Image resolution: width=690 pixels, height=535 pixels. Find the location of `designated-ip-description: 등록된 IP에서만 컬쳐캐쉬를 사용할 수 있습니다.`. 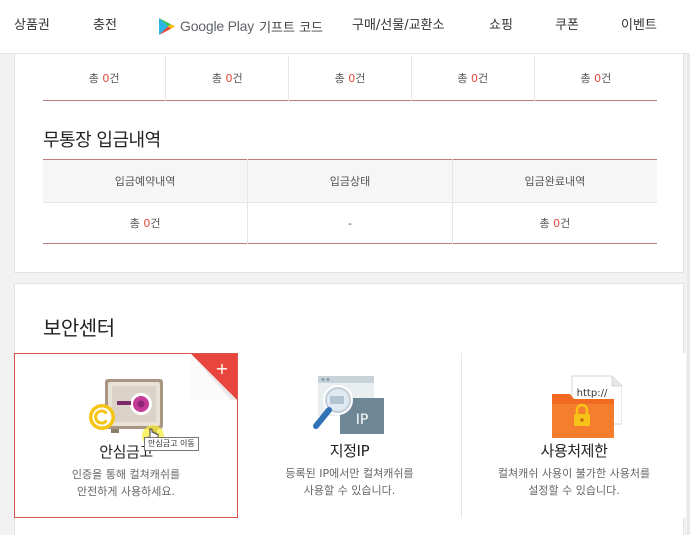

designated-ip-description: 등록된 IP에서만 컬쳐캐쉬를 사용할 수 있습니다. is located at coordinates (349, 482).